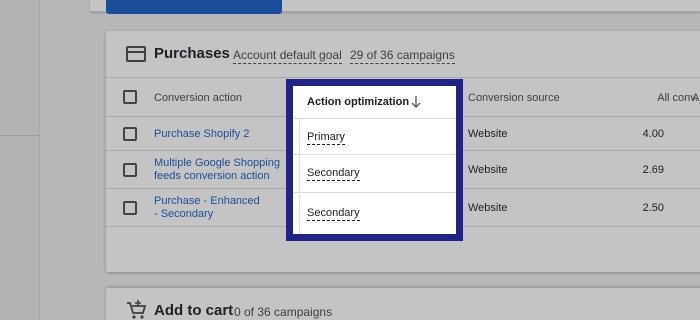 The height and width of the screenshot is (320, 700). What do you see at coordinates (192, 53) in the screenshot?
I see `purchases-title: Purchases` at bounding box center [192, 53].